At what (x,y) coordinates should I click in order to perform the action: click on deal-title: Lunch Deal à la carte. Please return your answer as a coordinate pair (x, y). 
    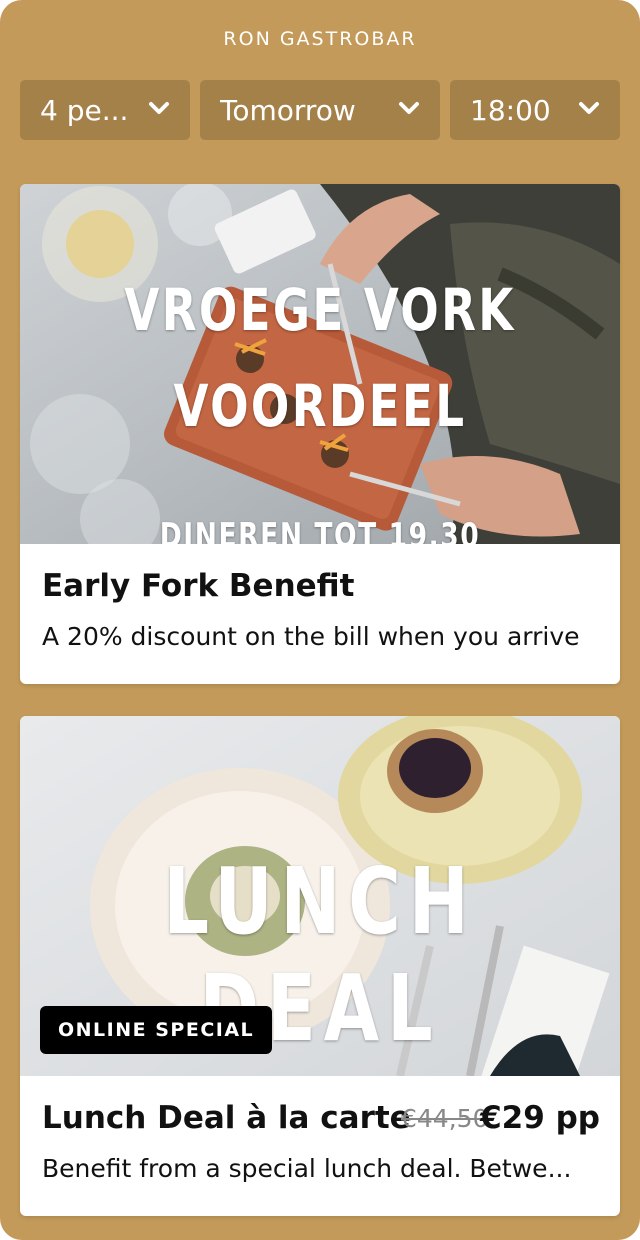
    Looking at the image, I should click on (226, 1118).